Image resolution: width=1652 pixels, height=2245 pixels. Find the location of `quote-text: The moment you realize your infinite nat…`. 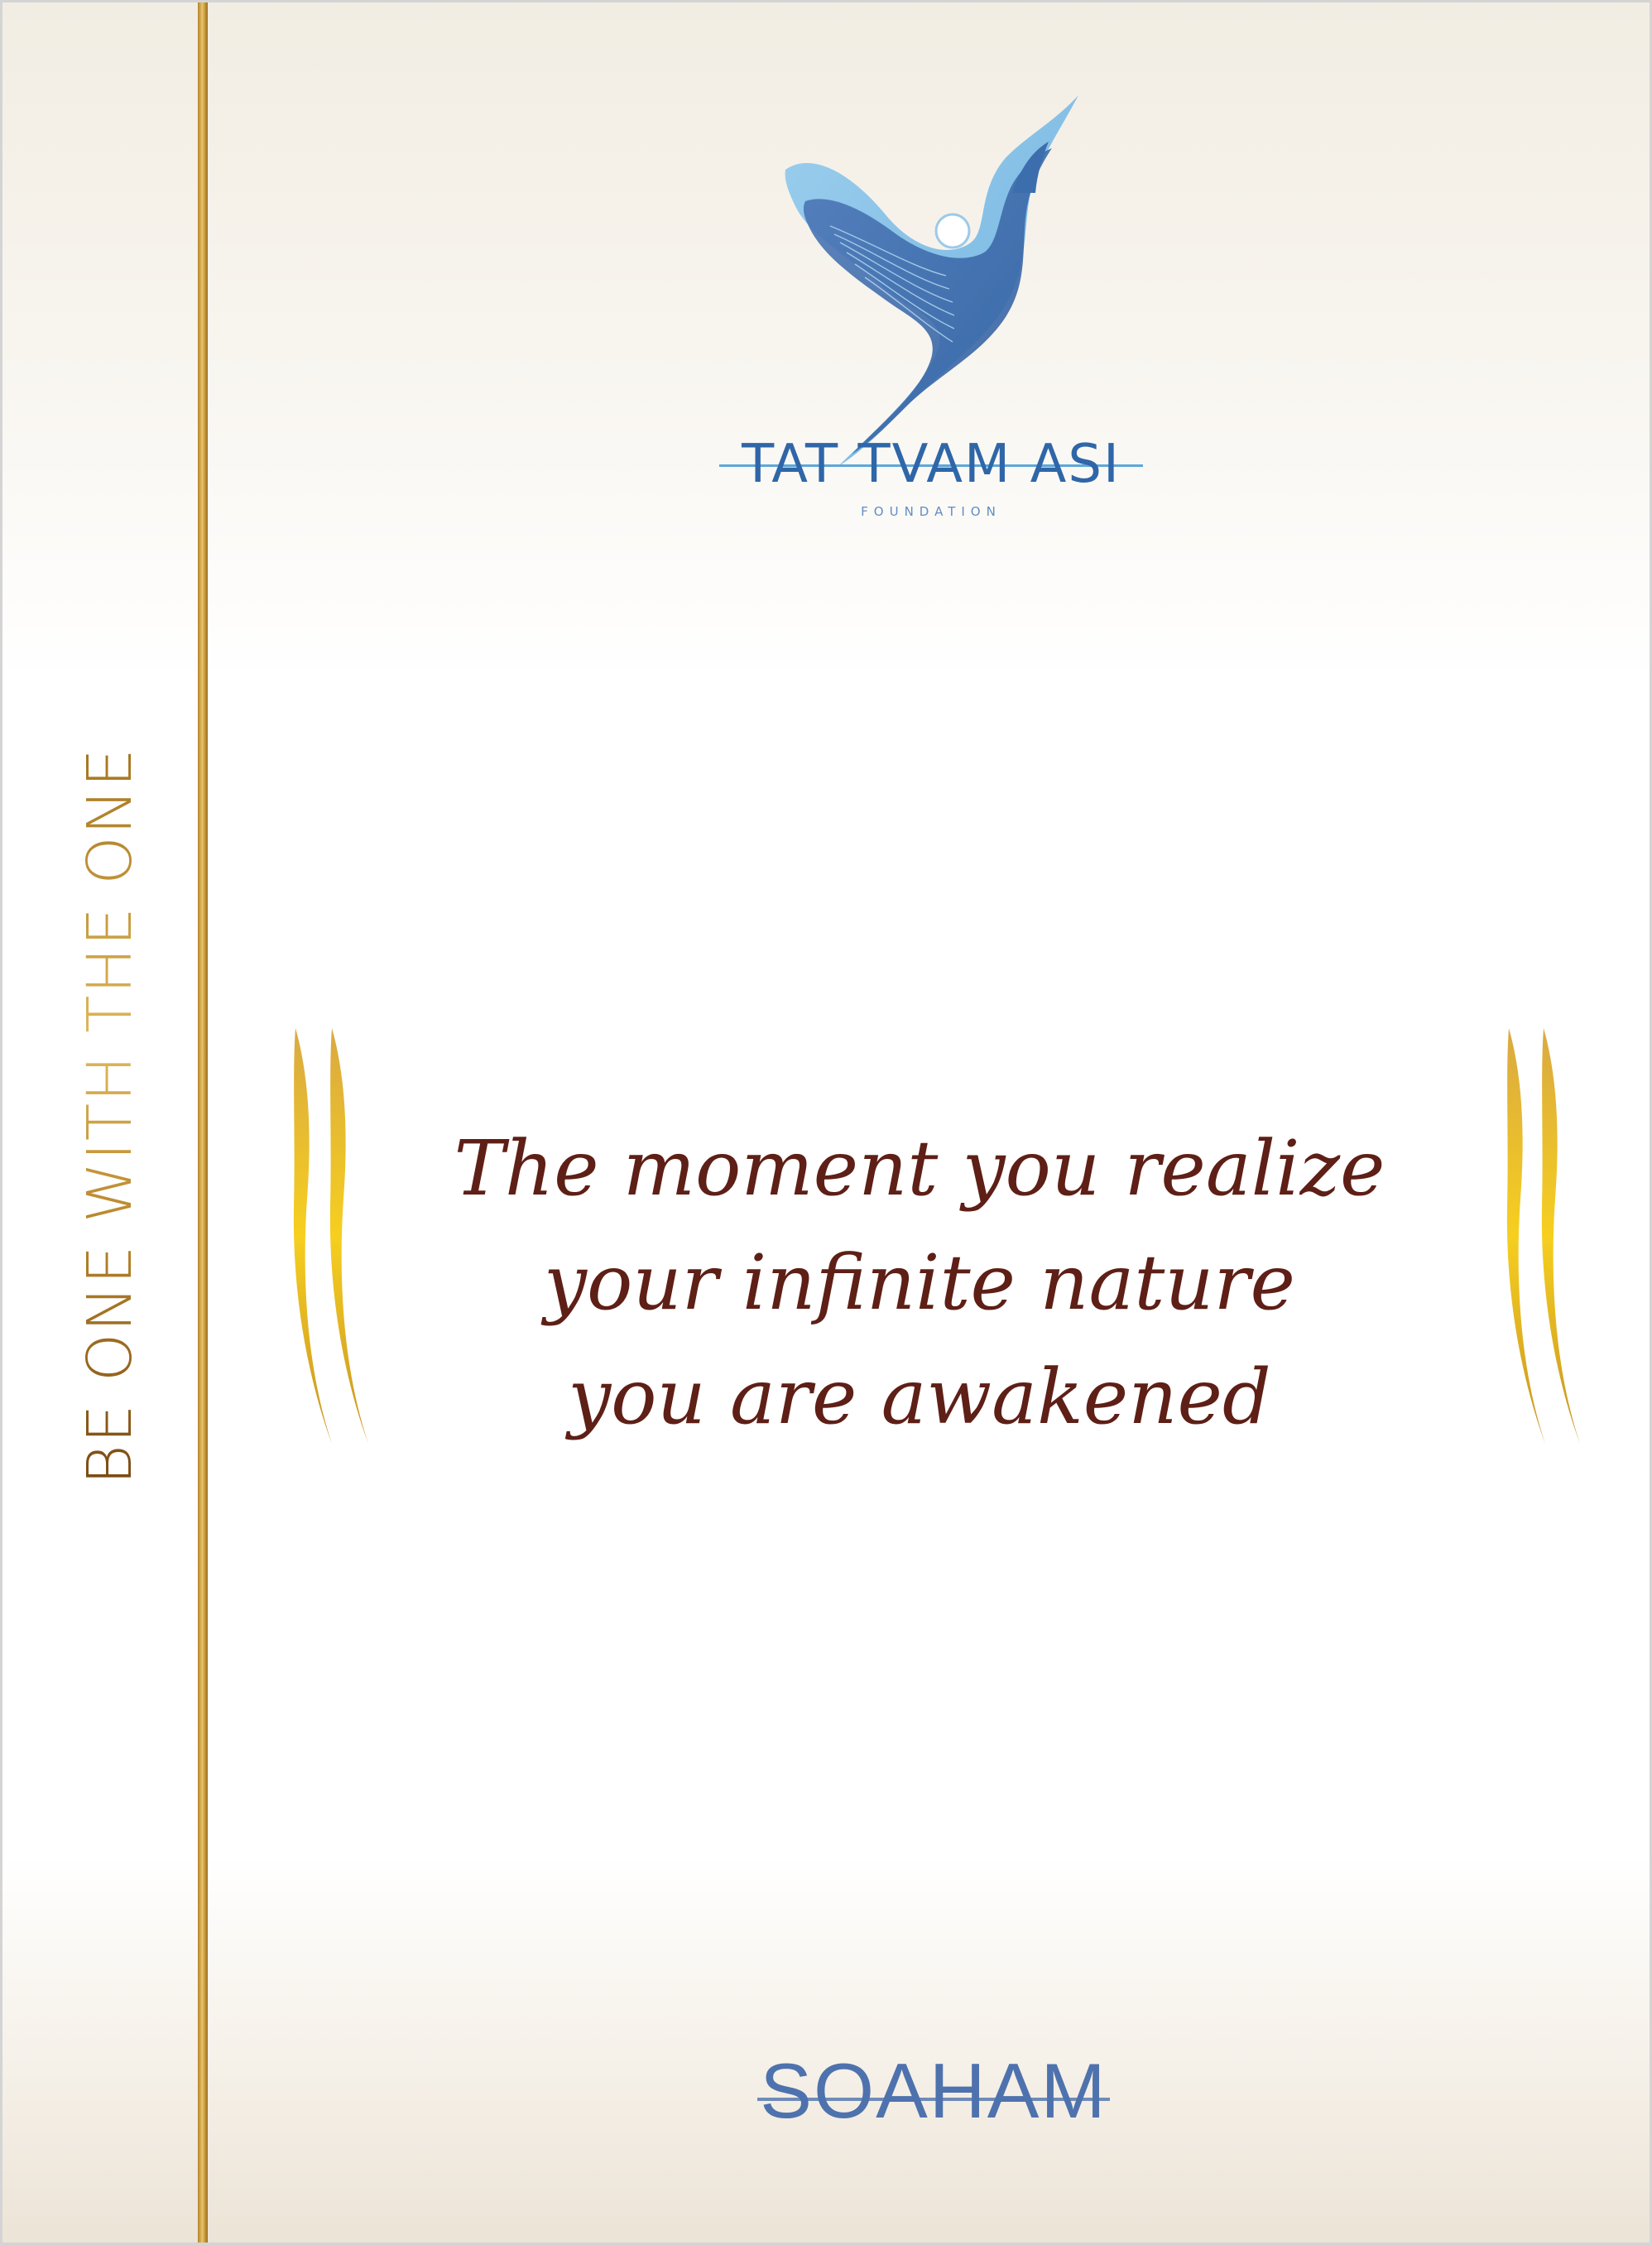

quote-text: The moment you realize your infinite nat… is located at coordinates (919, 1283).